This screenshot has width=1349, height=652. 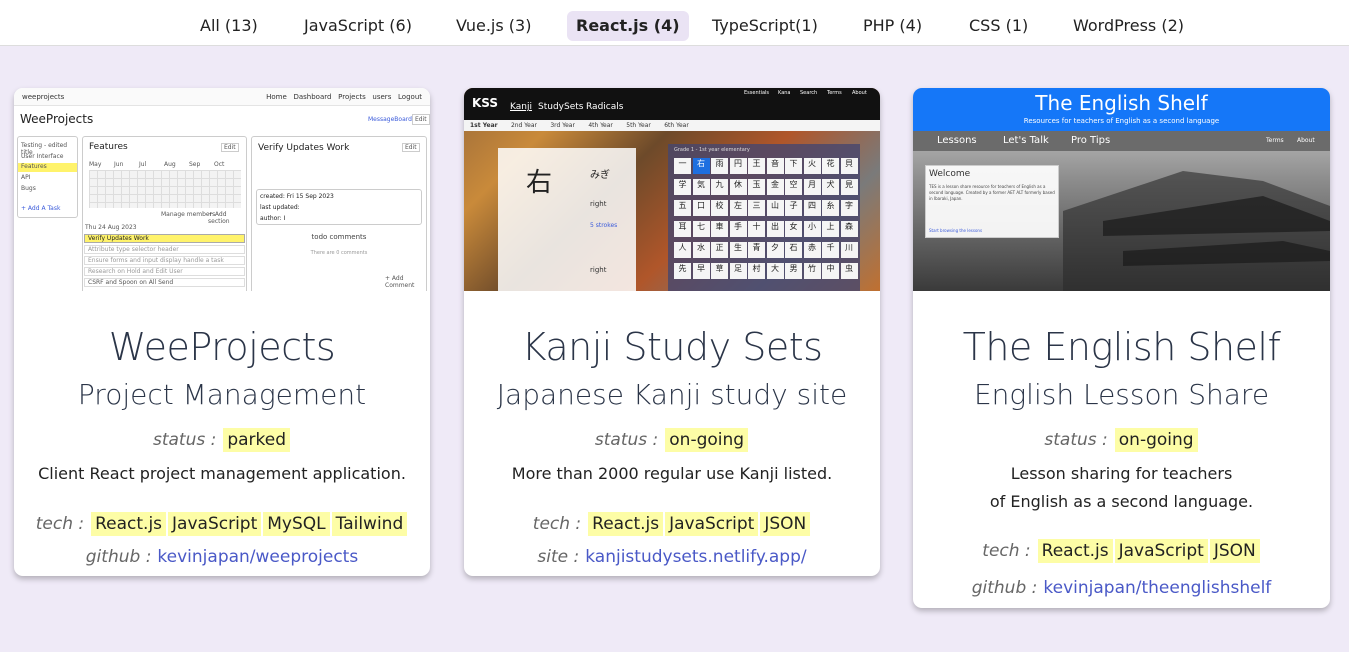 I want to click on mini-topnav-item: Terms, so click(x=834, y=93).